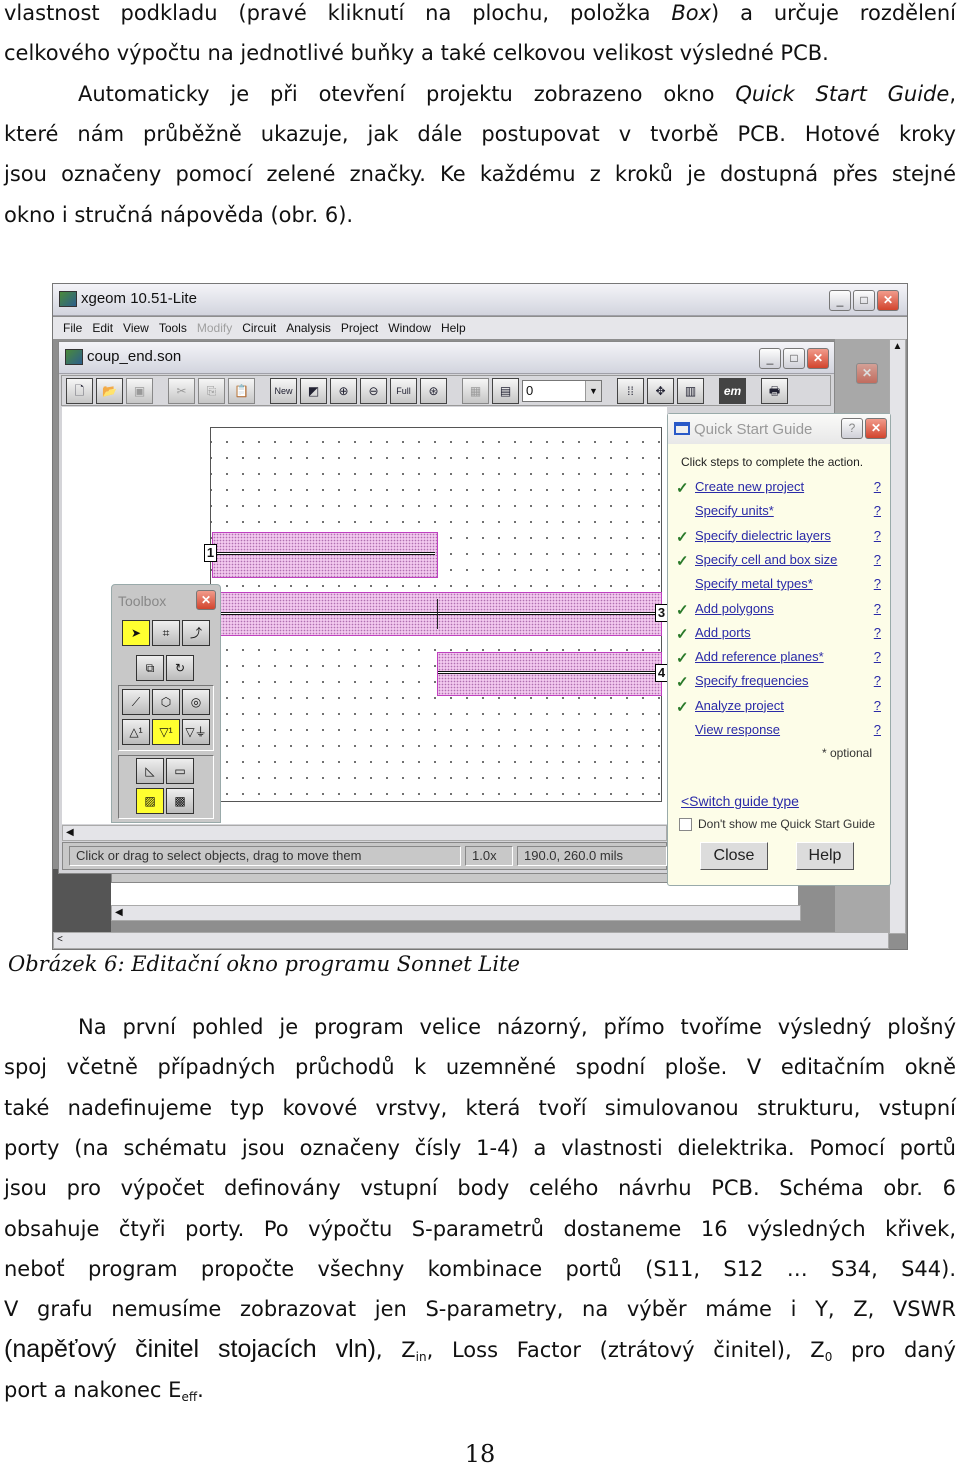  What do you see at coordinates (373, 390) in the screenshot?
I see `zoom-out-icon: ⊖` at bounding box center [373, 390].